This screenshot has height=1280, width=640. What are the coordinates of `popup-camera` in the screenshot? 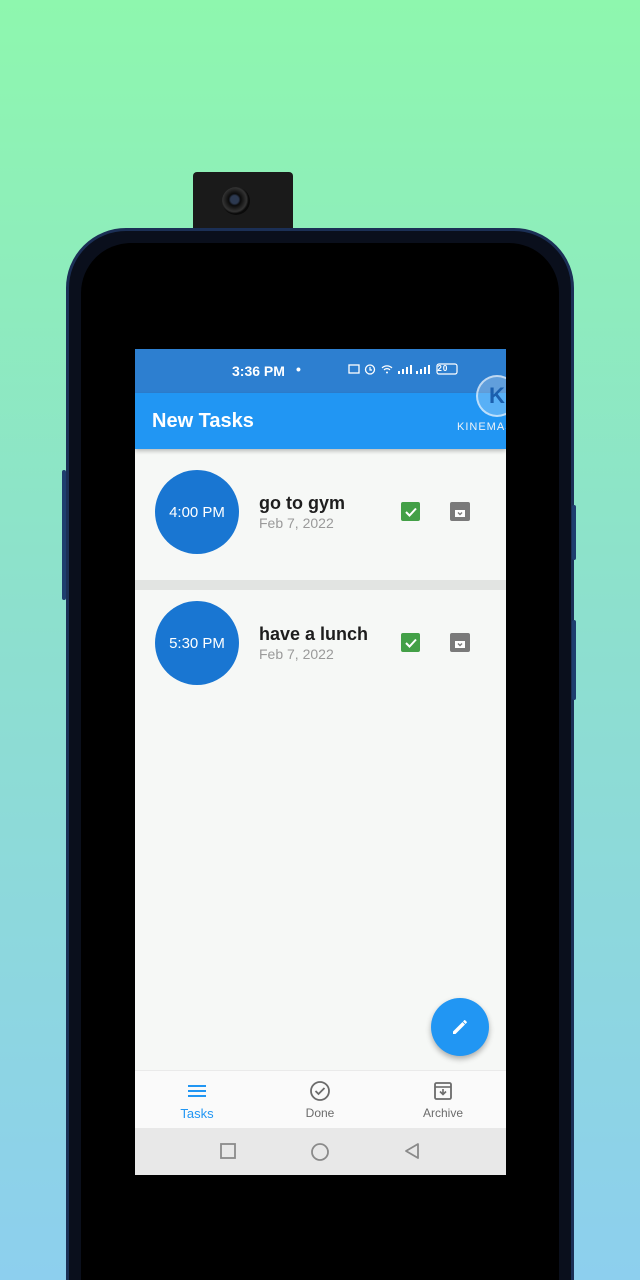 It's located at (243, 202).